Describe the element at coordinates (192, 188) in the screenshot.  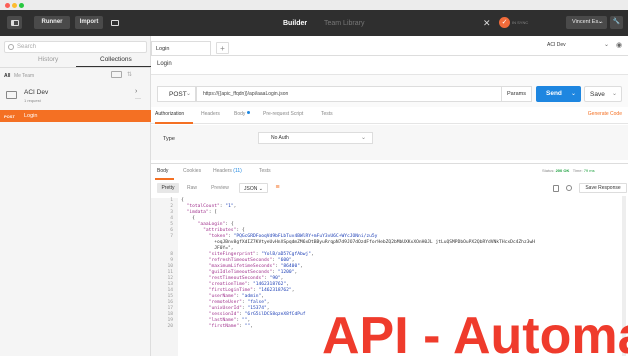
I see `view-raw-button: Raw` at that location.